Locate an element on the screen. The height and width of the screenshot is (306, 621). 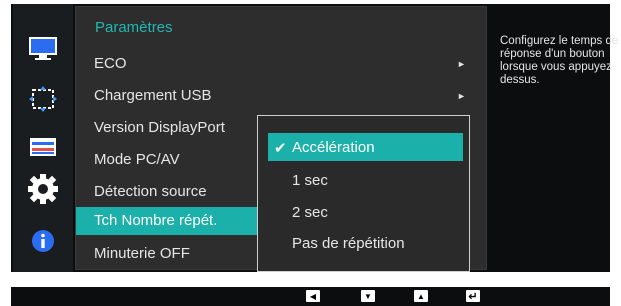
up-key-icon: ▲ is located at coordinates (421, 296).